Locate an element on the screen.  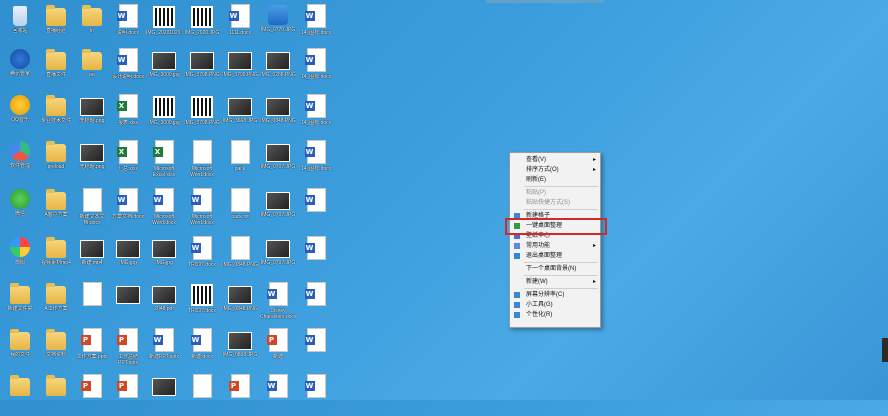
desktop-icon: 报表.xlsx is located at coordinates (128, 114).